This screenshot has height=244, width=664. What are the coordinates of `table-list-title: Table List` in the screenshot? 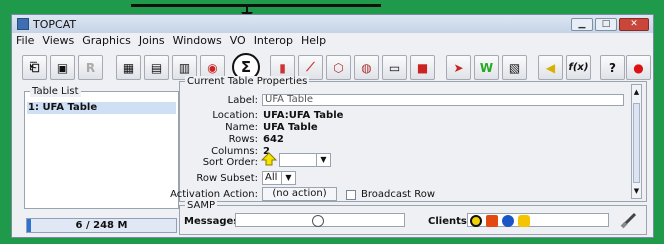 It's located at (55, 91).